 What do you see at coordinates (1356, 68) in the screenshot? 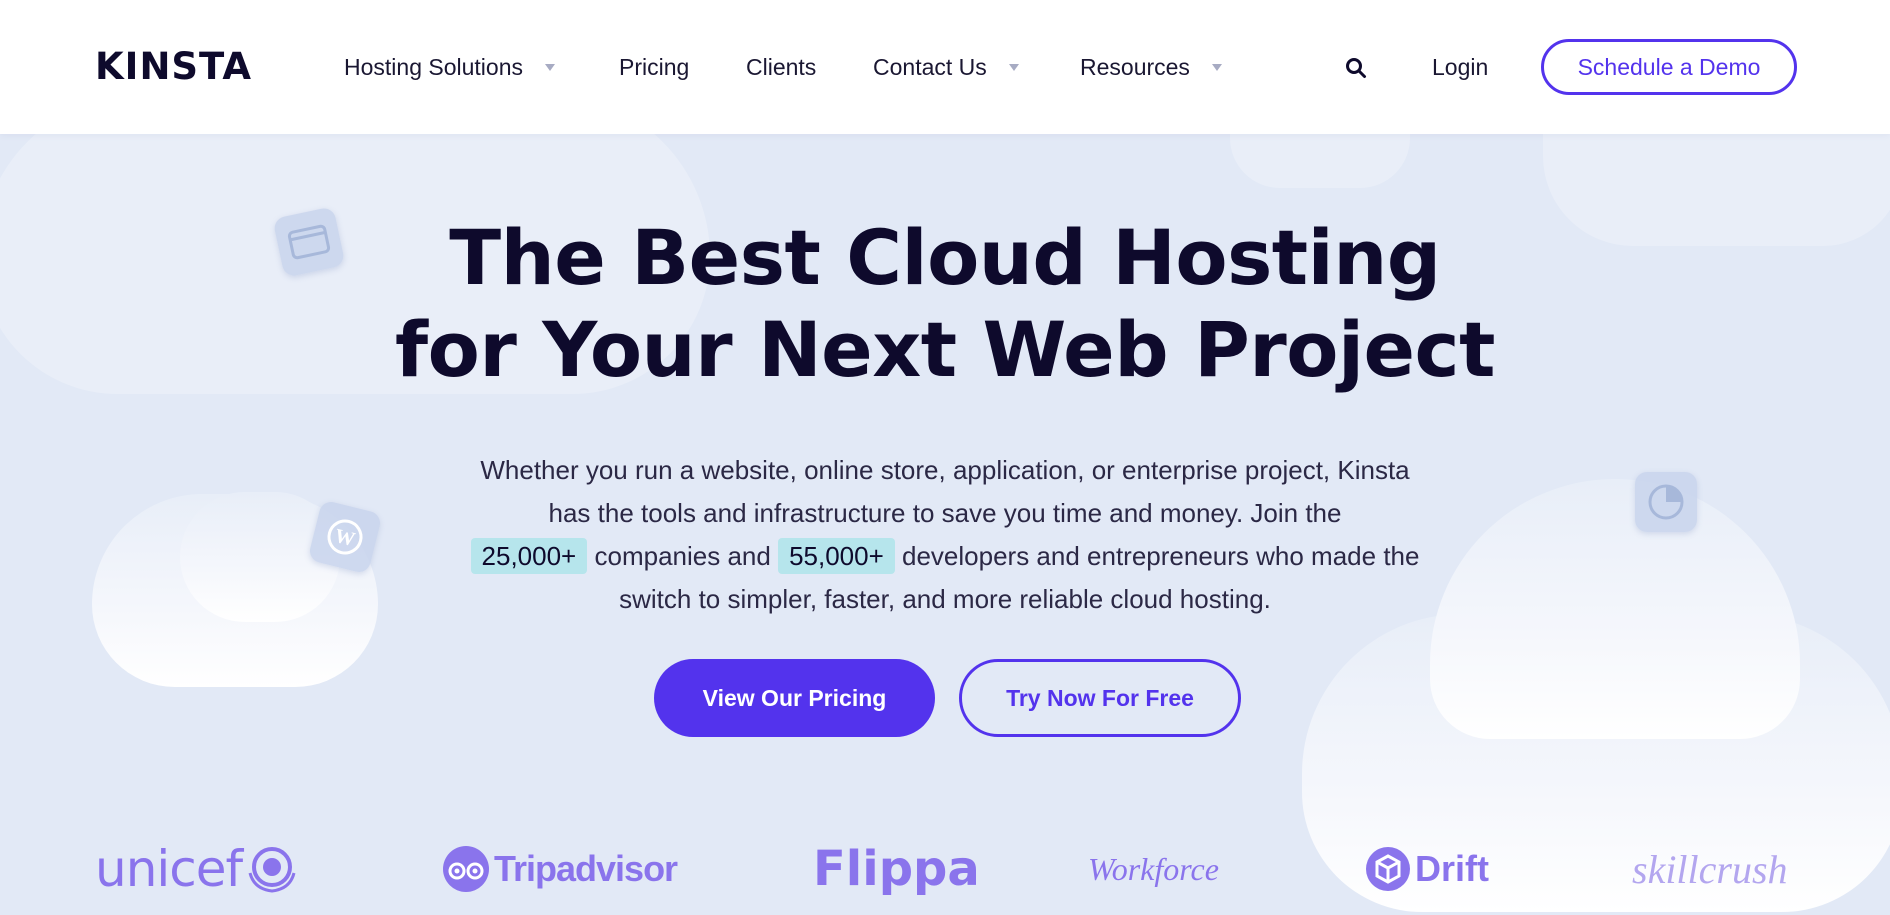
I see `search-icon` at bounding box center [1356, 68].